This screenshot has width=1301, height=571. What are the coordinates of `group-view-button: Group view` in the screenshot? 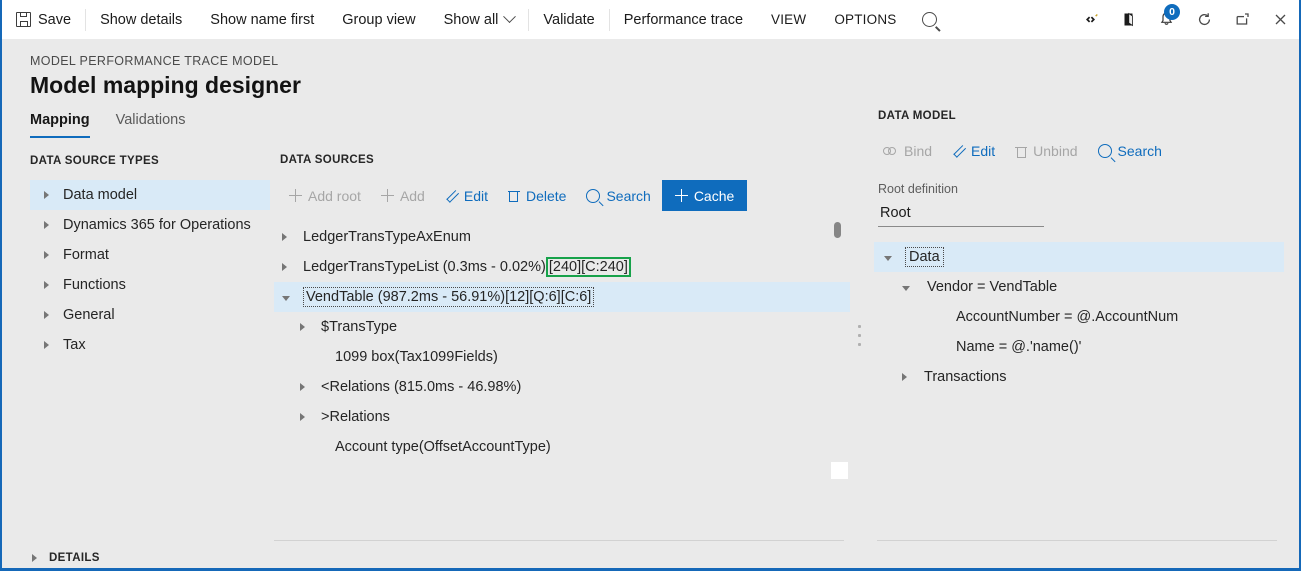 It's located at (378, 19).